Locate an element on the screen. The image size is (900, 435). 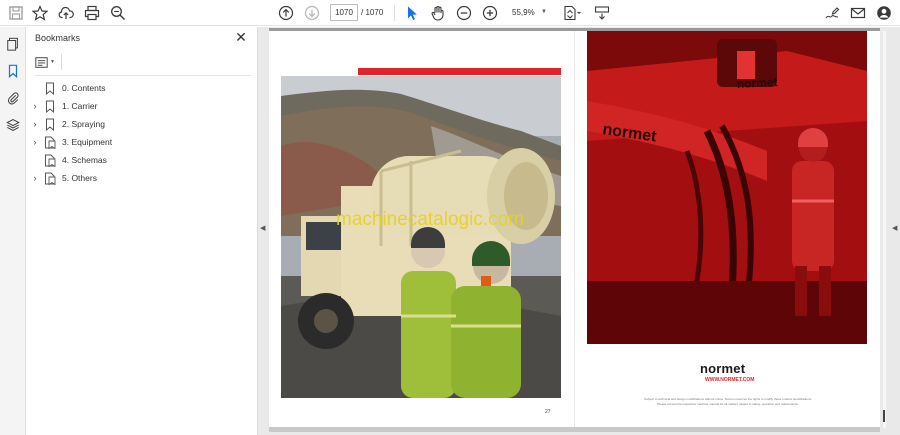
zoom-select: 55,9% ▼ is located at coordinates (528, 12).